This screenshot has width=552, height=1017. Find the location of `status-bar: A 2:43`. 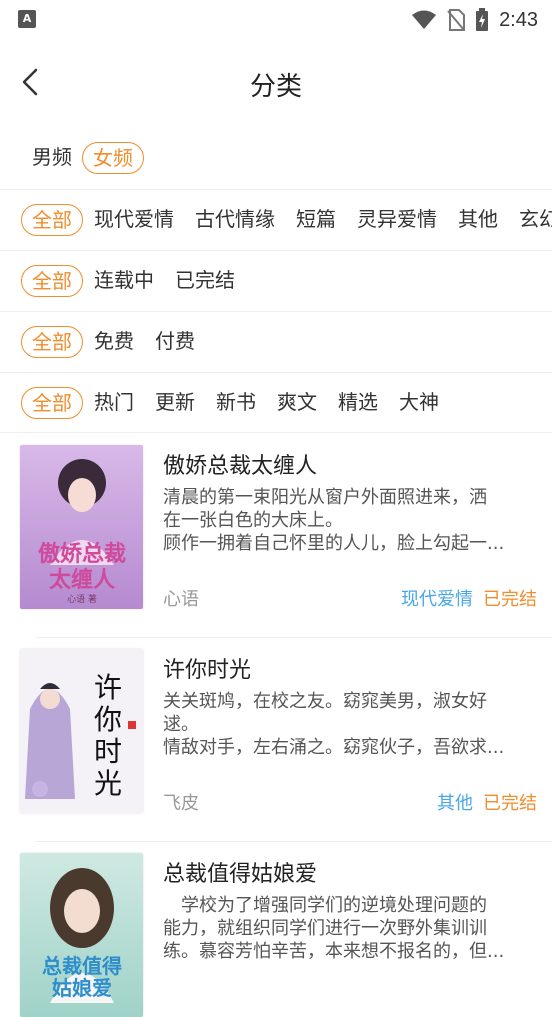

status-bar: A 2:43 is located at coordinates (276, 20).